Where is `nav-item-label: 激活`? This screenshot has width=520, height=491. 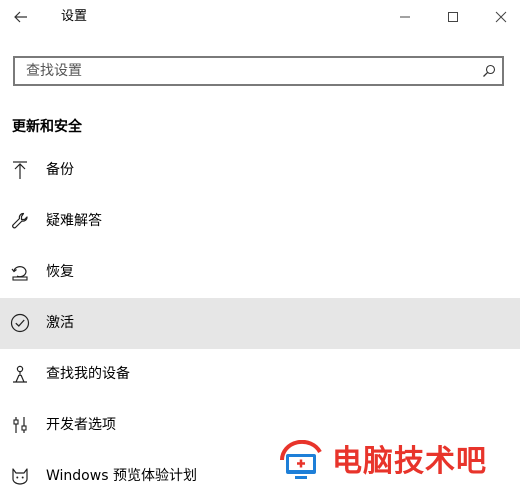
nav-item-label: 激活 is located at coordinates (60, 323).